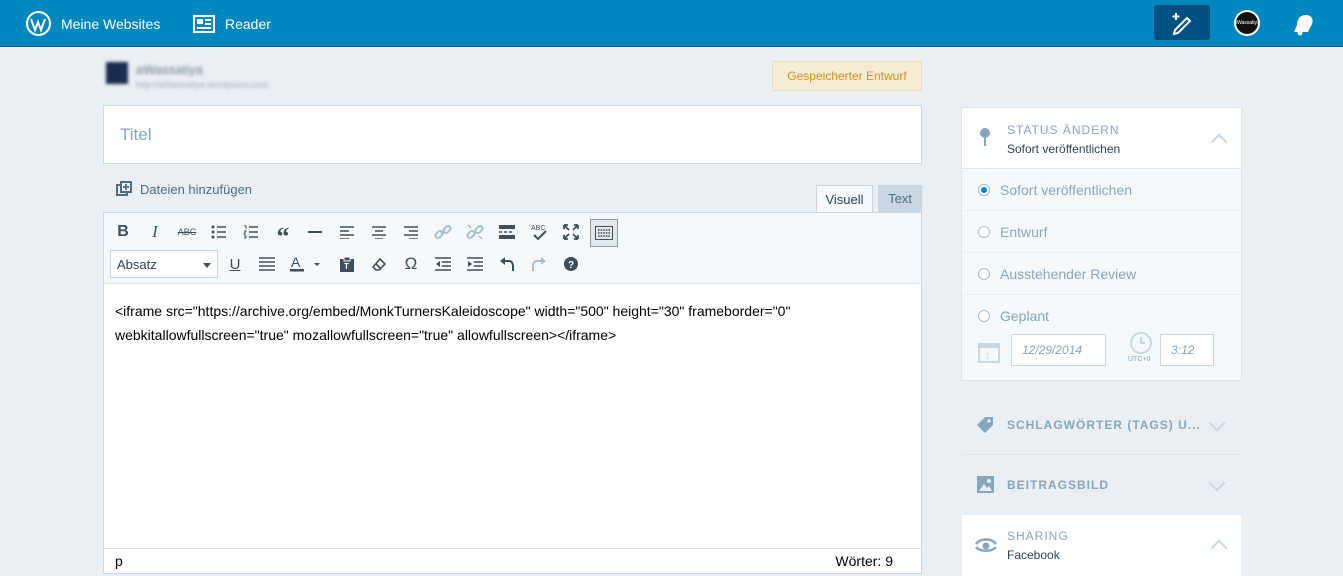 This screenshot has height=576, width=1343. I want to click on clear-formatting-button, so click(379, 264).